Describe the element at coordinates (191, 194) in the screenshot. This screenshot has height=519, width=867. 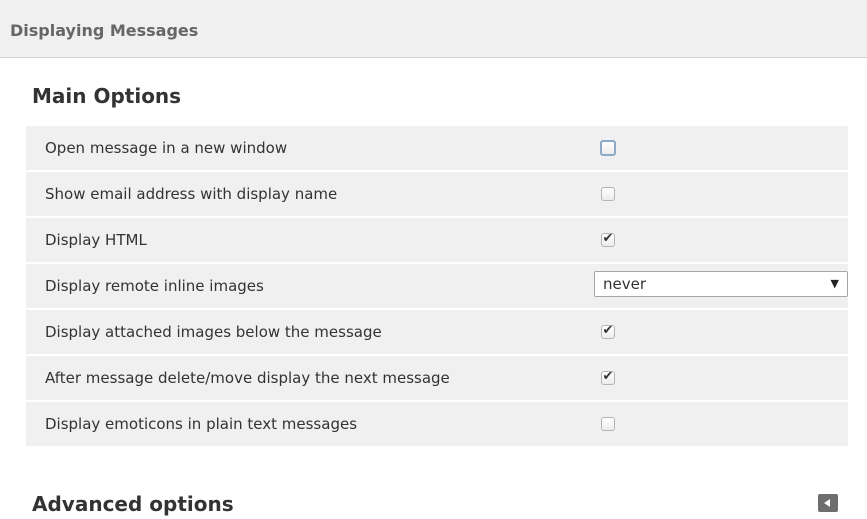
I see `option-label: Show email address with display name` at that location.